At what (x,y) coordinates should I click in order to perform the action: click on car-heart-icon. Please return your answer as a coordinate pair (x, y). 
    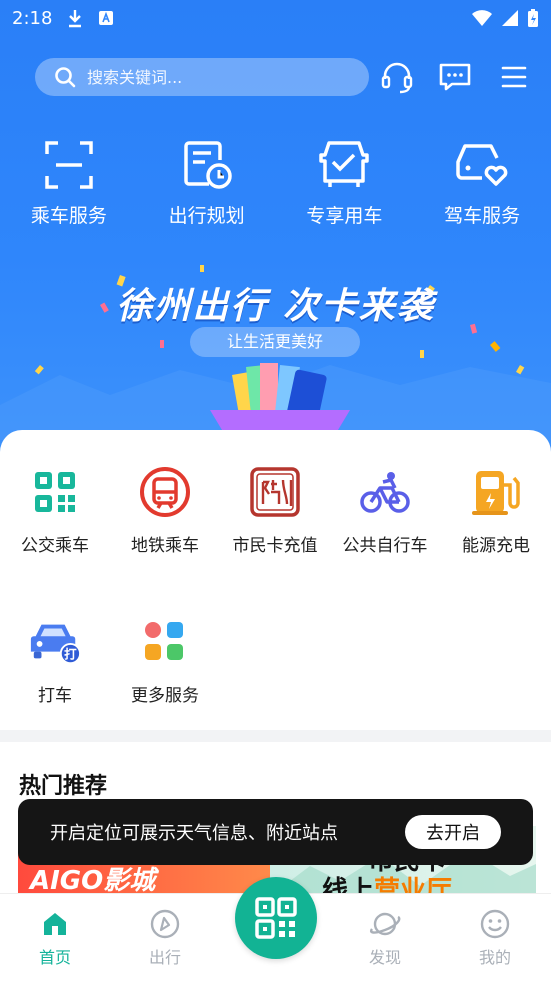
    Looking at the image, I should click on (482, 165).